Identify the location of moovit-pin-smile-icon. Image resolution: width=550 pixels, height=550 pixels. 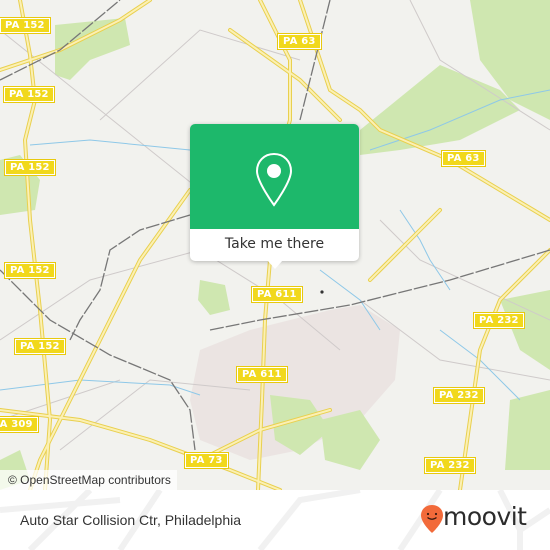
(432, 519).